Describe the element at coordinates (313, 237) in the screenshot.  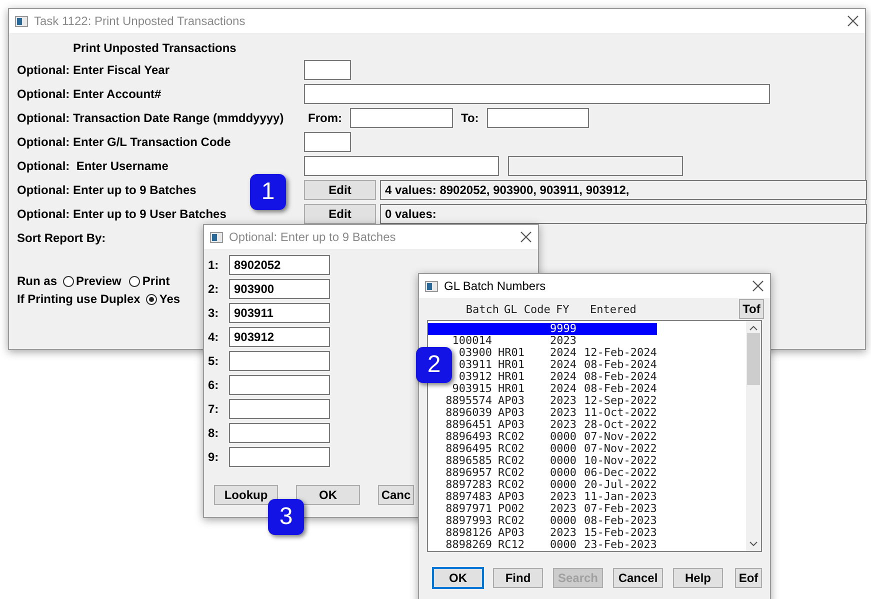
I see `window-title: Optional: Enter up to 9 Batches` at that location.